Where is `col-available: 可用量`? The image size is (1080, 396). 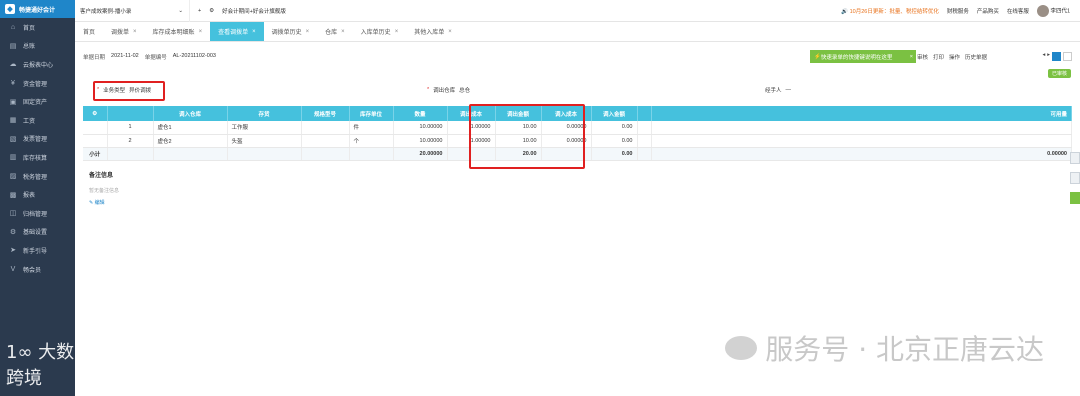 col-available: 可用量 is located at coordinates (861, 113).